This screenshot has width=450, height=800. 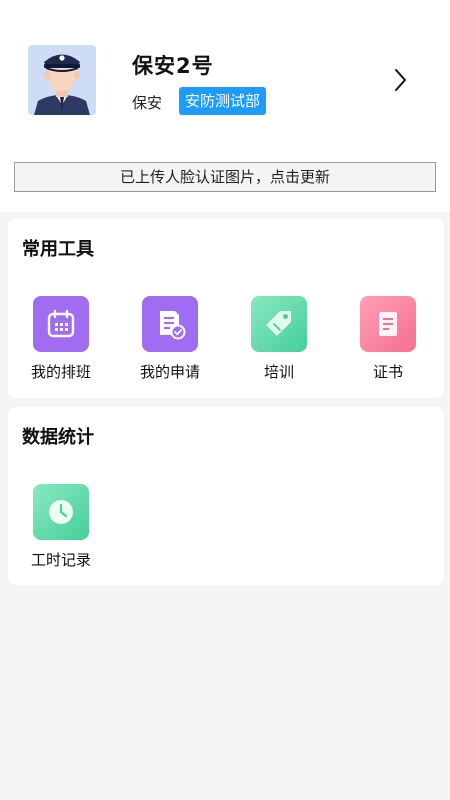 I want to click on tool-label: 培训, so click(x=278, y=372).